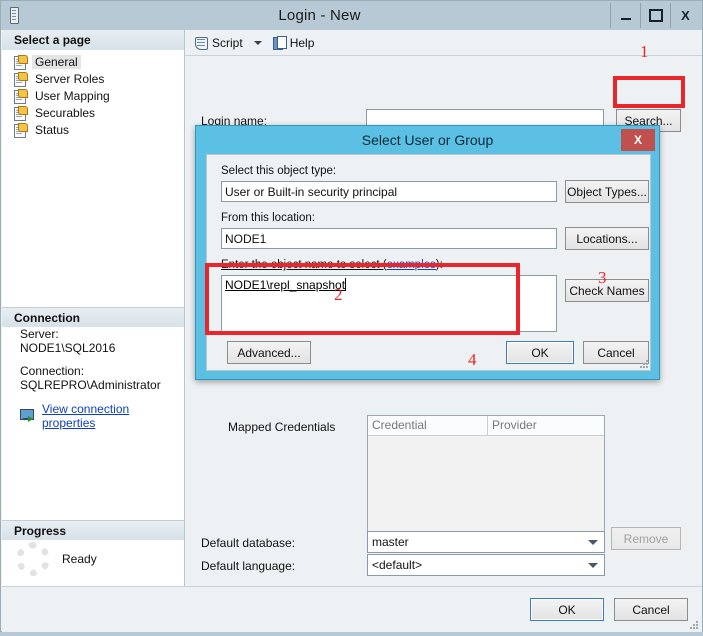  What do you see at coordinates (98, 129) in the screenshot?
I see `sidebar-item-status: Status` at bounding box center [98, 129].